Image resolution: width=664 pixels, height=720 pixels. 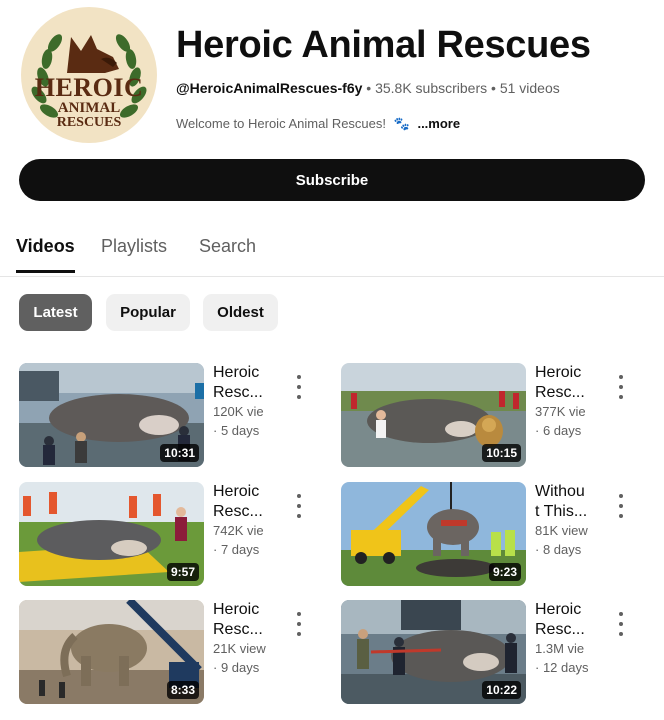 I want to click on video-info: Heroic Resc... 21K view · 9 days, so click(x=244, y=637).